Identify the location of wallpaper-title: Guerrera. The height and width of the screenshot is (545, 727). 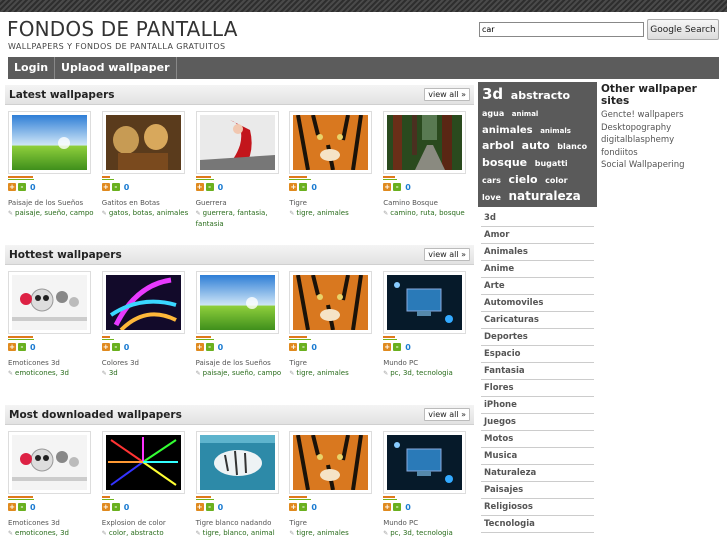
(241, 203).